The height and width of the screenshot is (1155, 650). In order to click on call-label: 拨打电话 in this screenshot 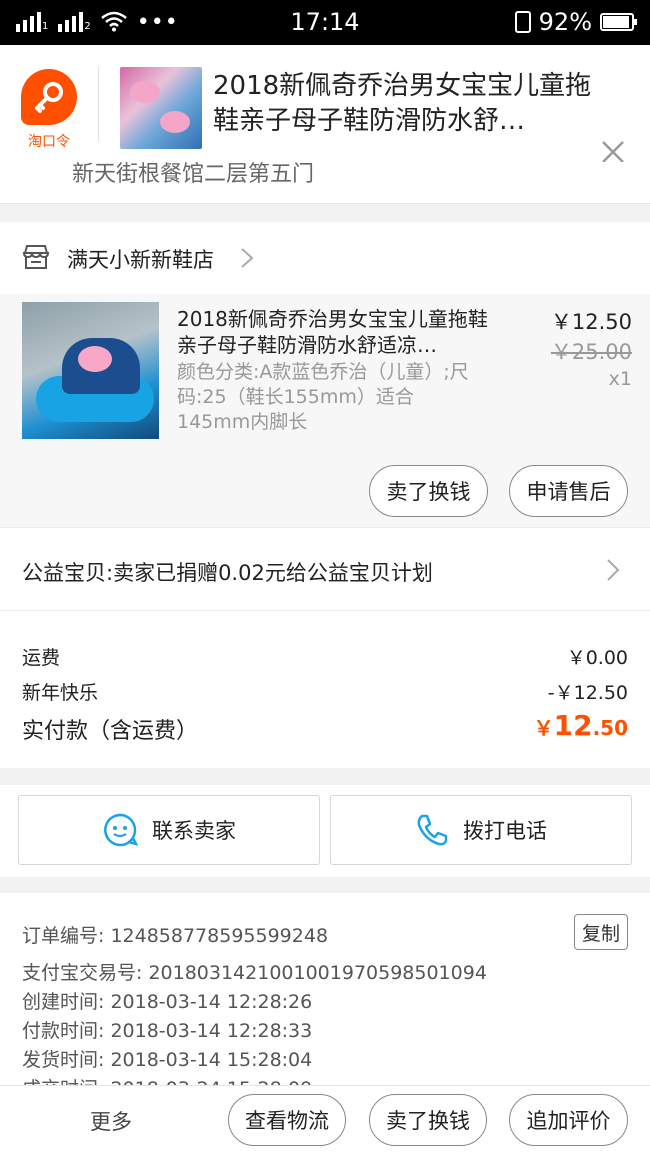, I will do `click(505, 831)`.